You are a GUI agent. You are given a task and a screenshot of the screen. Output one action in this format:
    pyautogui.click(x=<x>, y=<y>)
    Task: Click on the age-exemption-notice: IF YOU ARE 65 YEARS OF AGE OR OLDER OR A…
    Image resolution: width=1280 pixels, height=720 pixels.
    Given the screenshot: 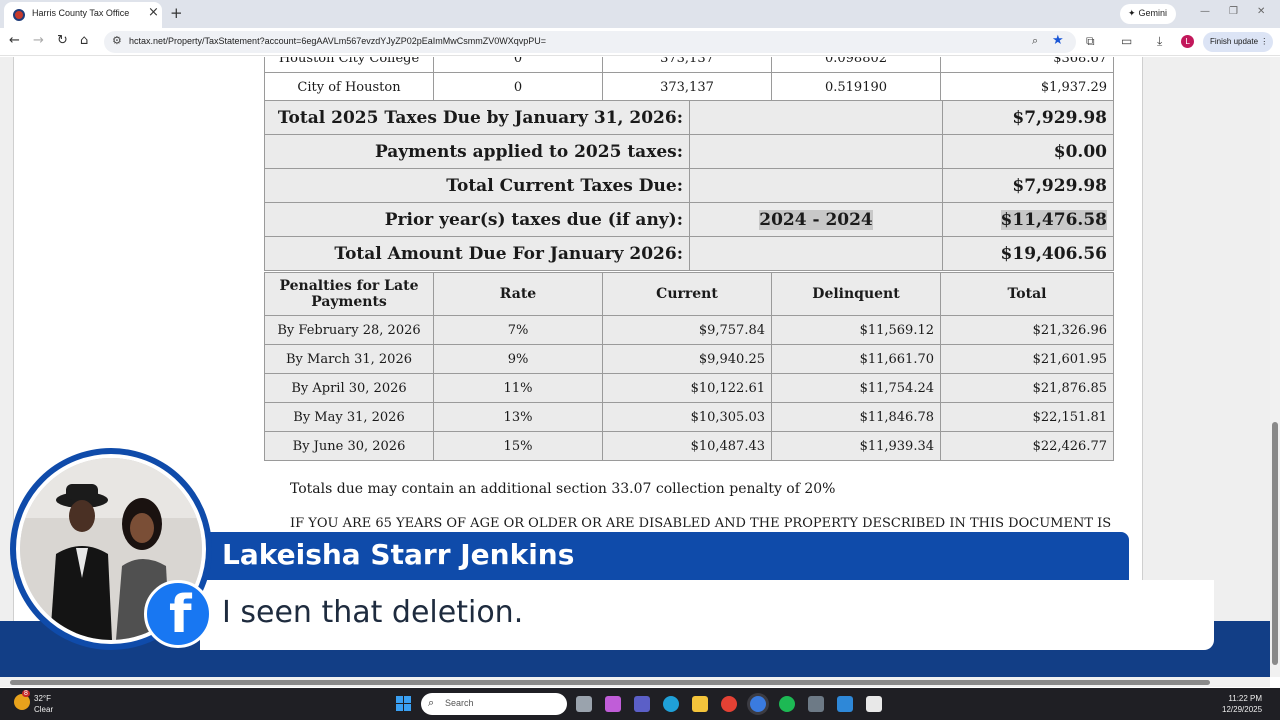 What is the action you would take?
    pyautogui.click(x=701, y=523)
    